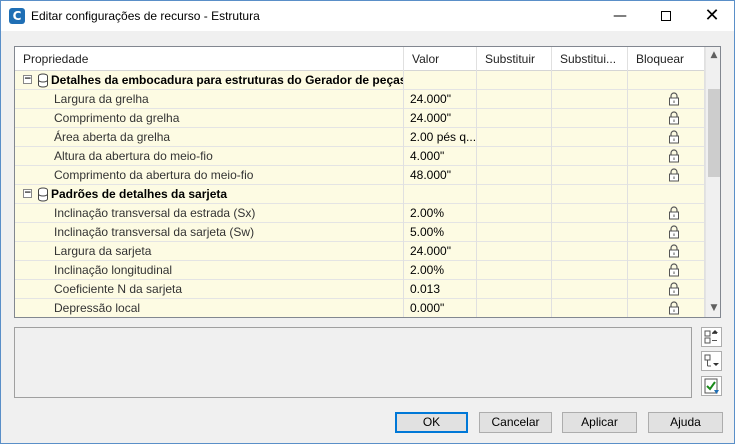 This screenshot has width=735, height=444. Describe the element at coordinates (360, 118) in the screenshot. I see `property-row: Comprimento da grelha 24.000"` at that location.